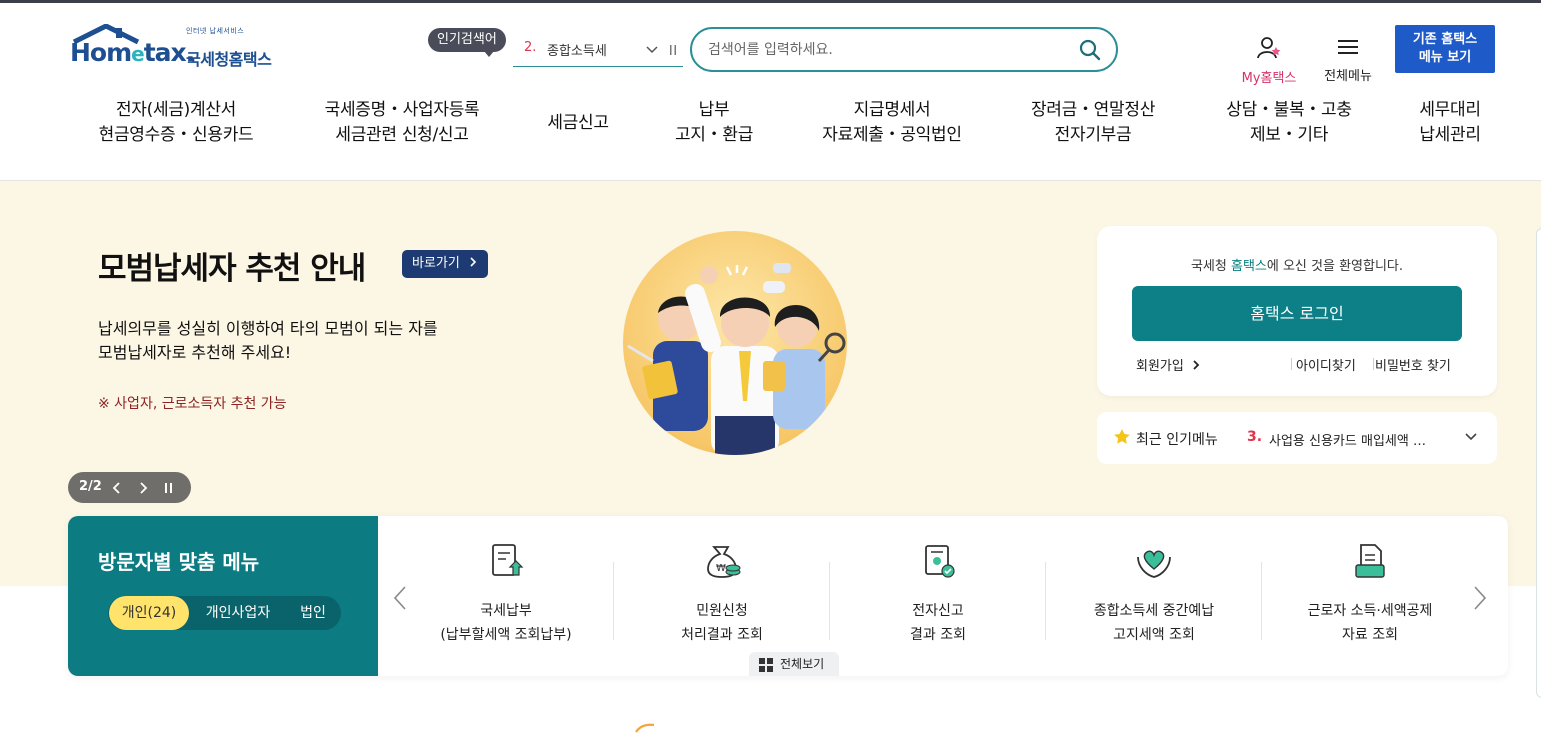 The width and height of the screenshot is (1541, 733). I want to click on all-menu-button: 전체메뉴, so click(1348, 60).